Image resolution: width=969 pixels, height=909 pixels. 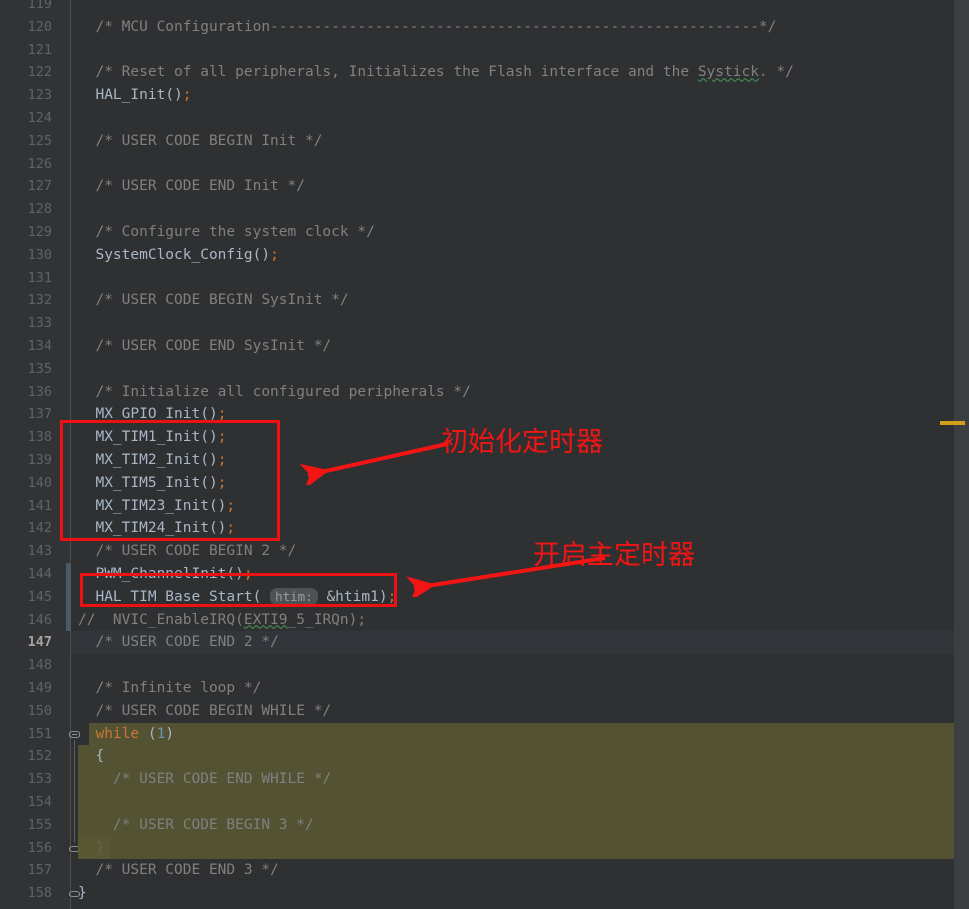 What do you see at coordinates (477, 825) in the screenshot?
I see `code-line: 155 /* USER CODE BEGIN 3 */` at bounding box center [477, 825].